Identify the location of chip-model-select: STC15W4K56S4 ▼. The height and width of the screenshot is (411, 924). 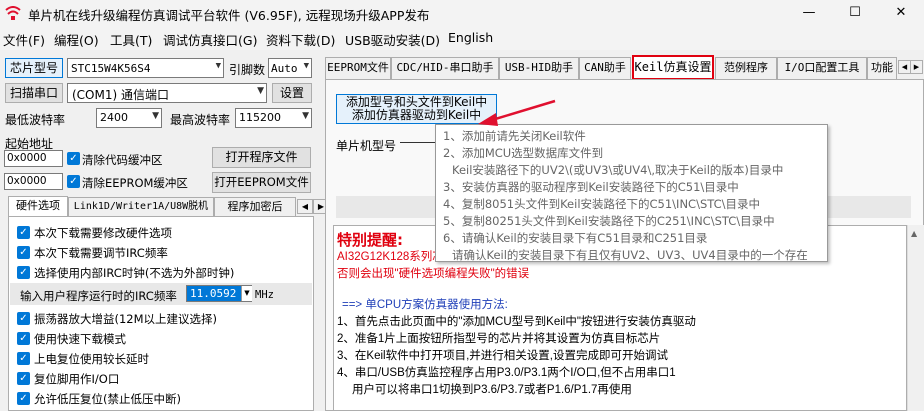
(145, 68).